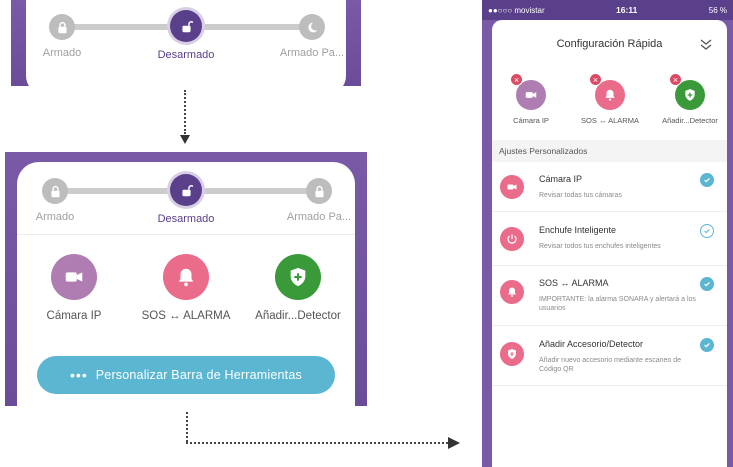 This screenshot has height=467, width=733. I want to click on row-title: SOS ↔ ALARMA, so click(574, 283).